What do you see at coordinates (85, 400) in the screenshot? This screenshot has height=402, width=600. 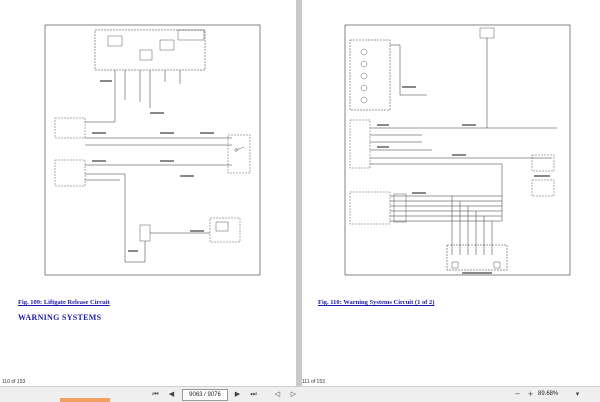 I see `taskbar-accent` at bounding box center [85, 400].